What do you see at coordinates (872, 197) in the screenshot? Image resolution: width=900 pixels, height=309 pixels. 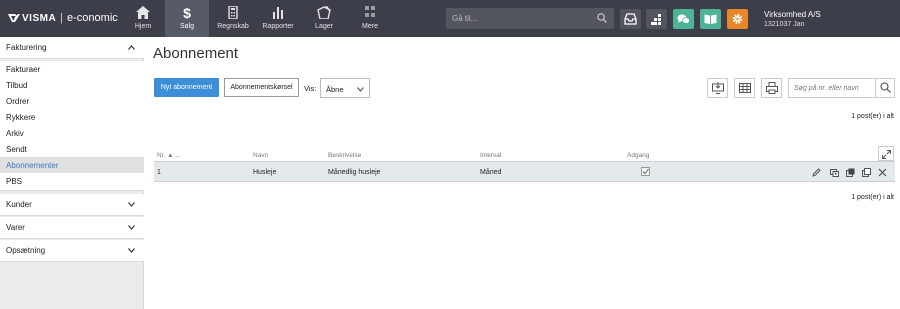 I see `record-count-bottom: 1 post(er) i alt` at bounding box center [872, 197].